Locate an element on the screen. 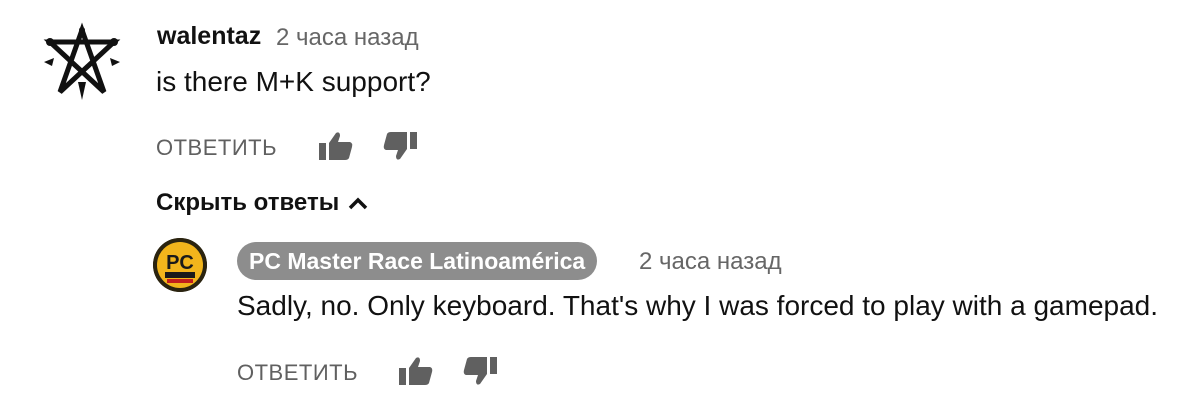 The width and height of the screenshot is (1200, 403). comment-timestamp: 2 часа назад is located at coordinates (347, 38).